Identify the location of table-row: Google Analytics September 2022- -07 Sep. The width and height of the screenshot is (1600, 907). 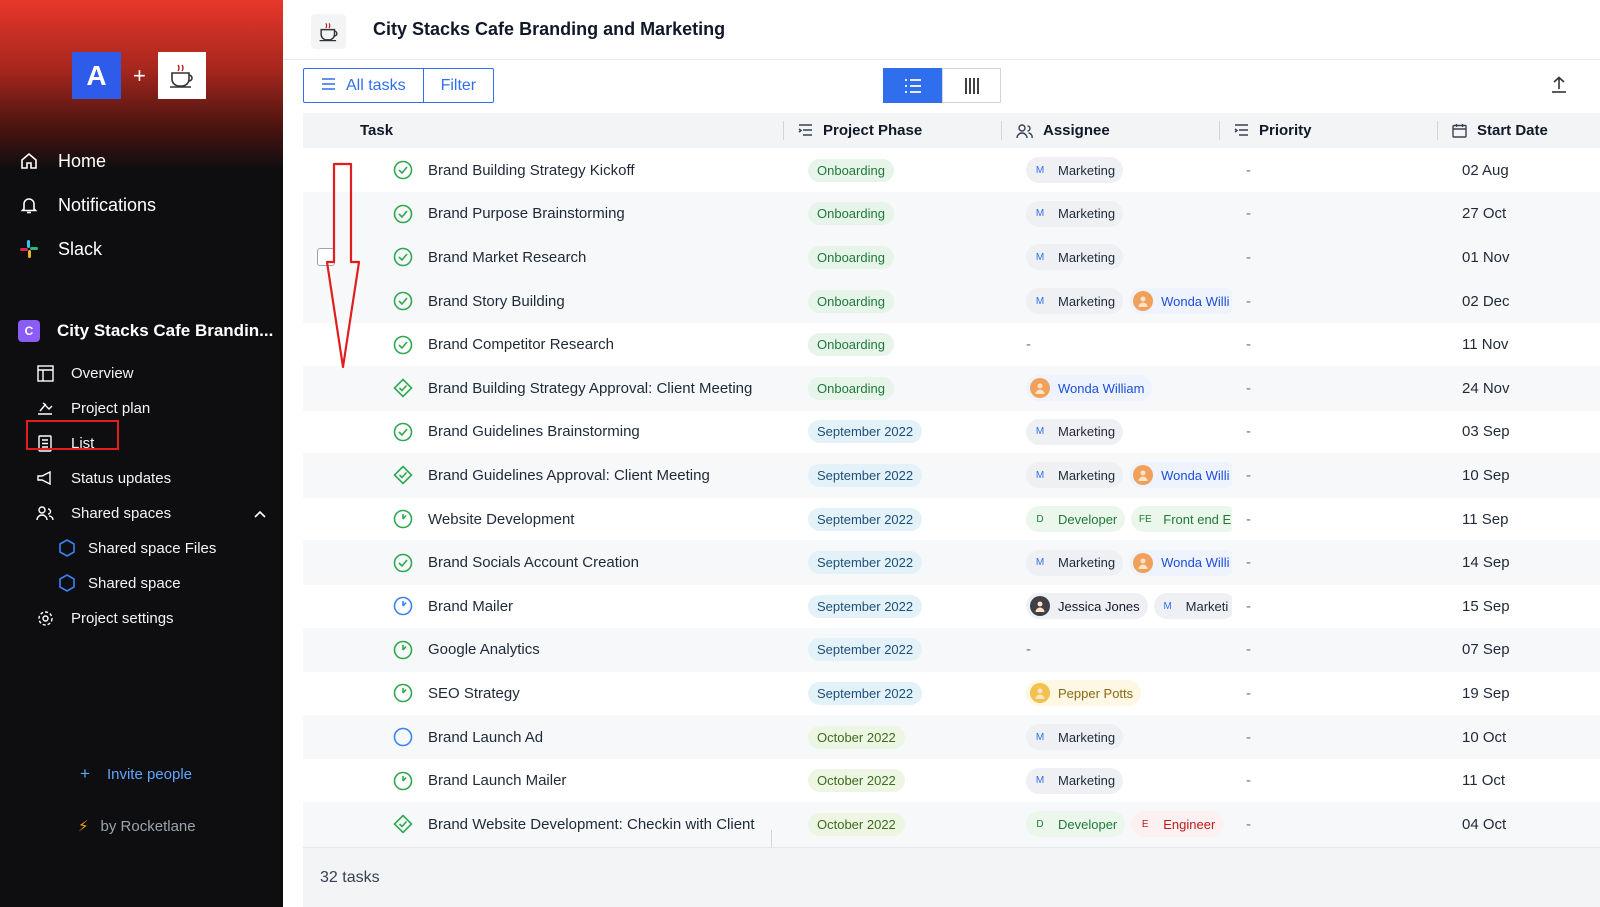
(951, 650).